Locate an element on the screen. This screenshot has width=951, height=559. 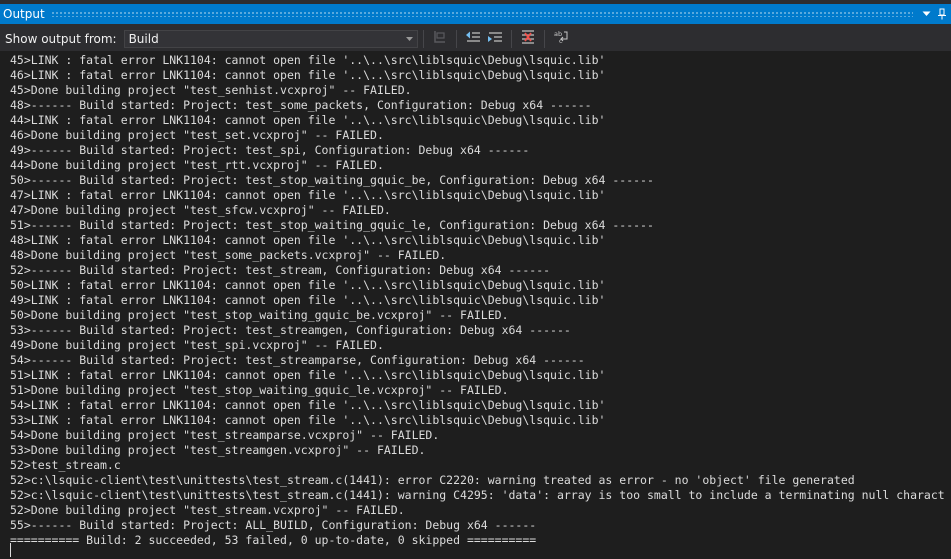
show-output-from-label: Show output from: is located at coordinates (61, 38).